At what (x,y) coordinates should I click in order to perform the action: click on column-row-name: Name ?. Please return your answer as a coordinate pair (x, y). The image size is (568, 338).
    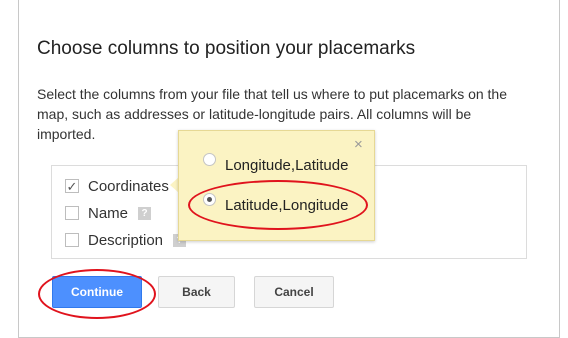
    Looking at the image, I should click on (108, 213).